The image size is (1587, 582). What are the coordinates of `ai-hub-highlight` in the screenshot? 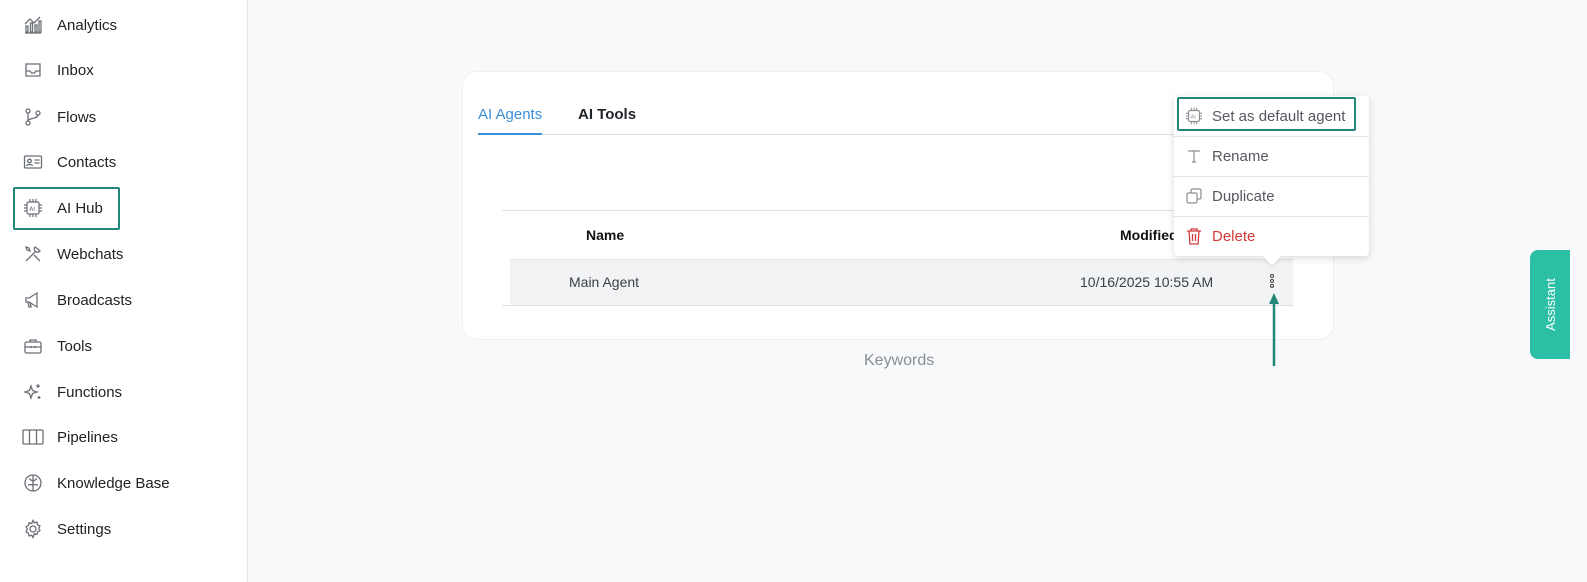 It's located at (66, 208).